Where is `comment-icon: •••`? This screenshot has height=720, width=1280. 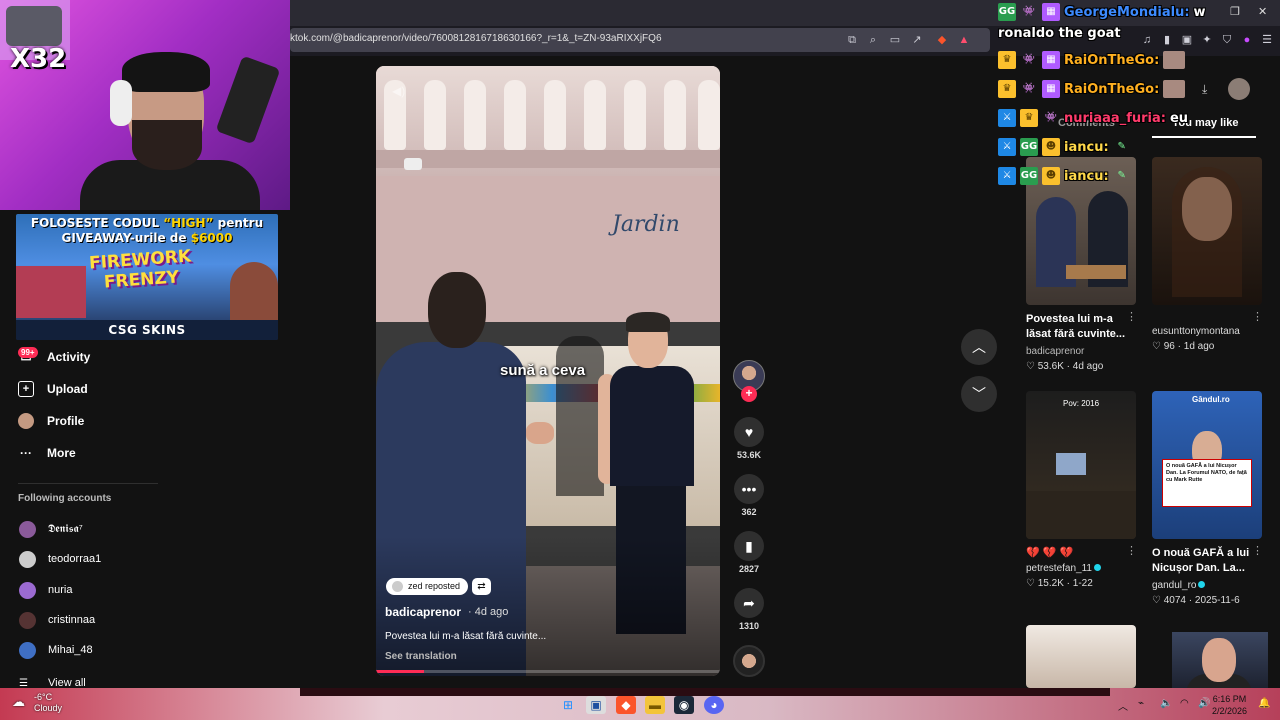 comment-icon: ••• is located at coordinates (749, 489).